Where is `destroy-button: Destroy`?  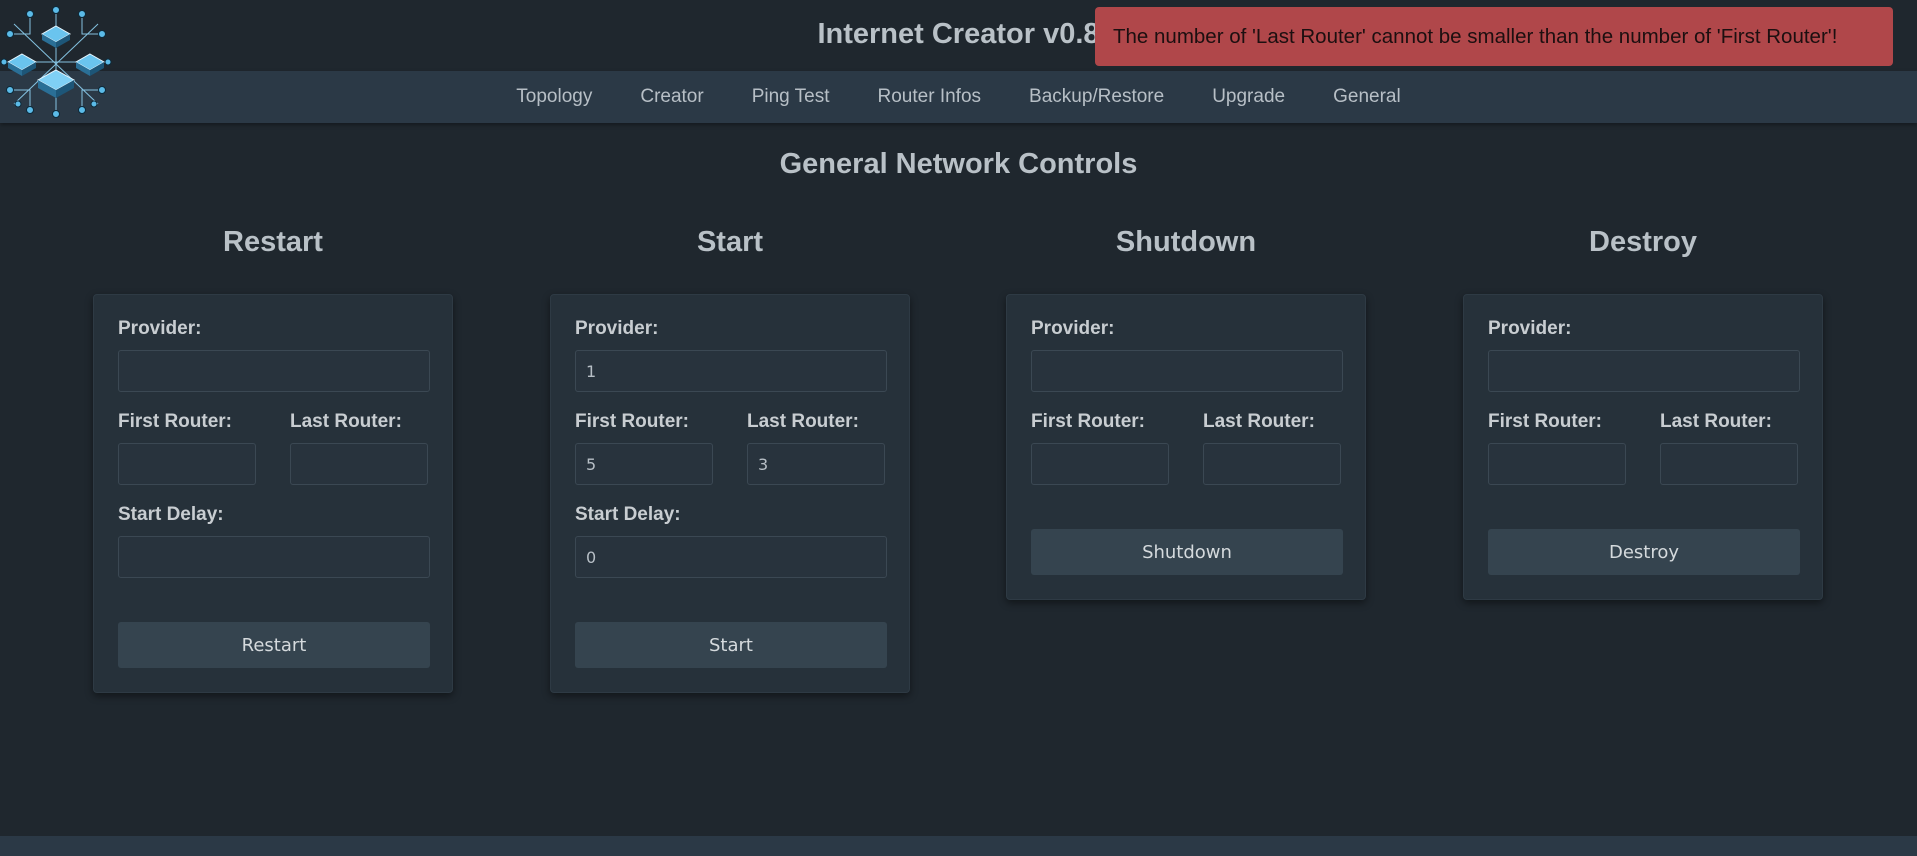 destroy-button: Destroy is located at coordinates (1644, 552).